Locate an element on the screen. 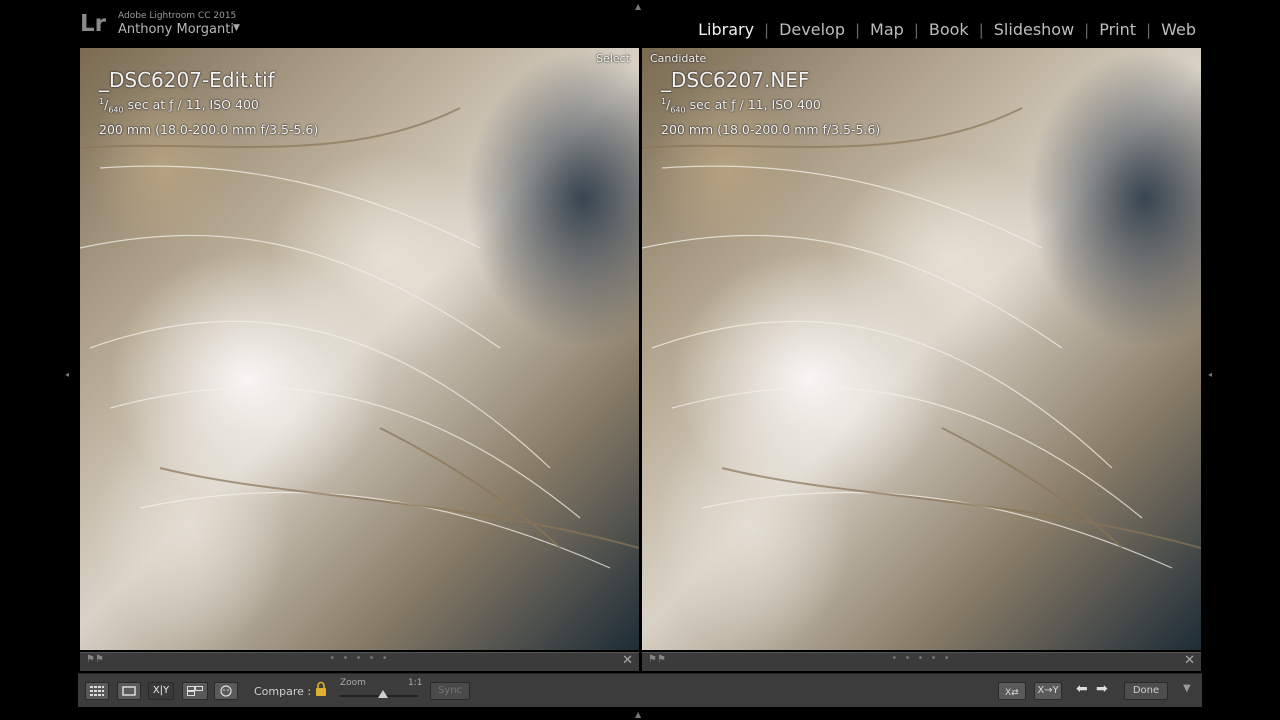  survey-view-button is located at coordinates (195, 691).